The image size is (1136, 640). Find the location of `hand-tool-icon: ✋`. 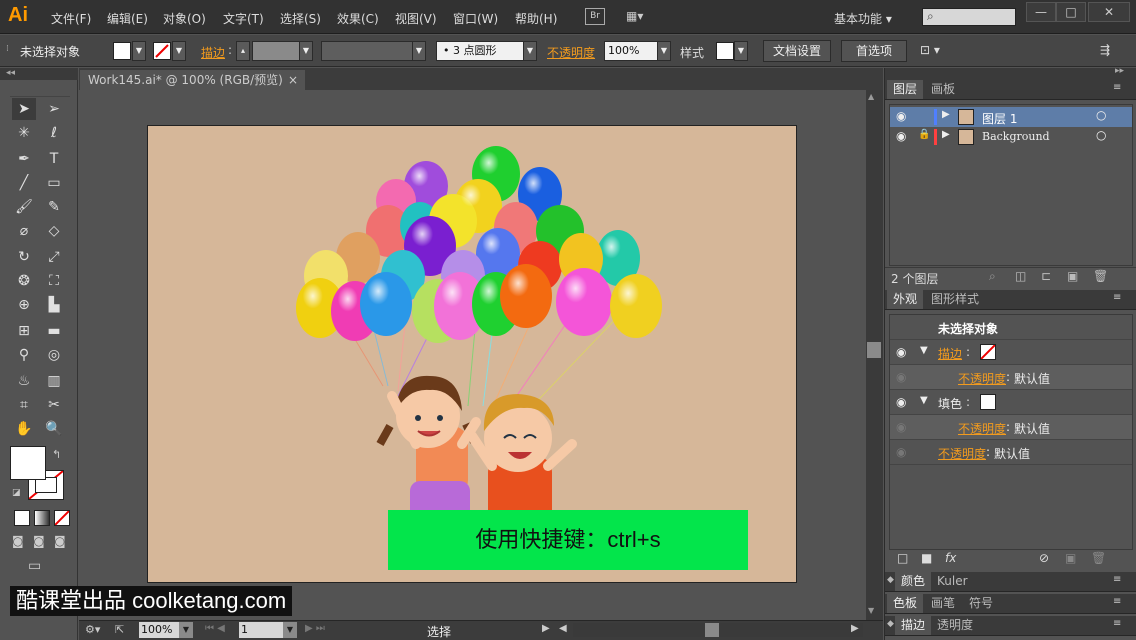

hand-tool-icon: ✋ is located at coordinates (24, 429).